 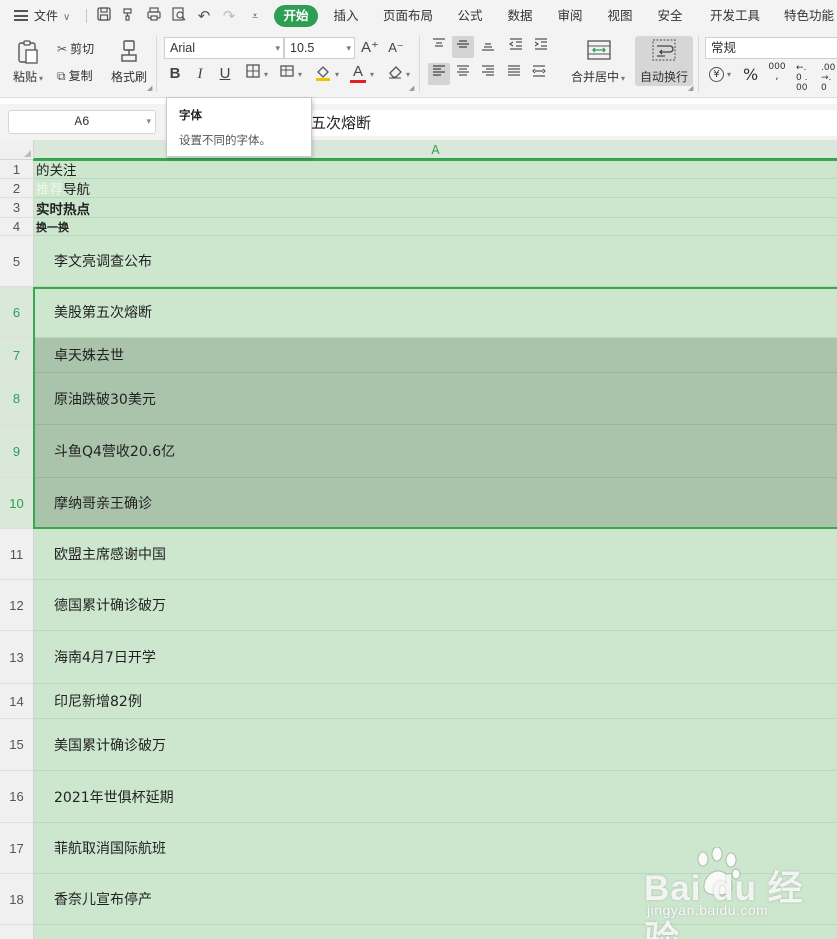 I want to click on row-header: 18, so click(x=17, y=899).